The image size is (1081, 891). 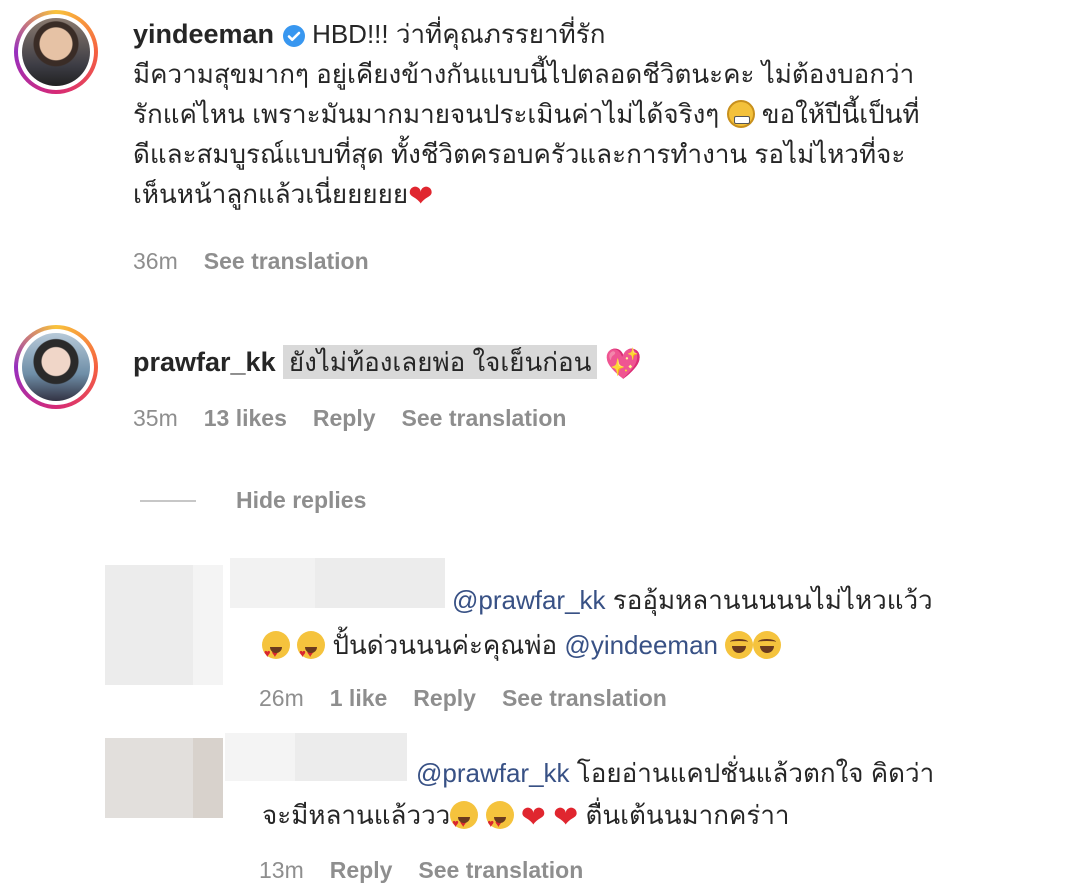 I want to click on reply-text: จะมีหลานแล้ววว, so click(x=356, y=815).